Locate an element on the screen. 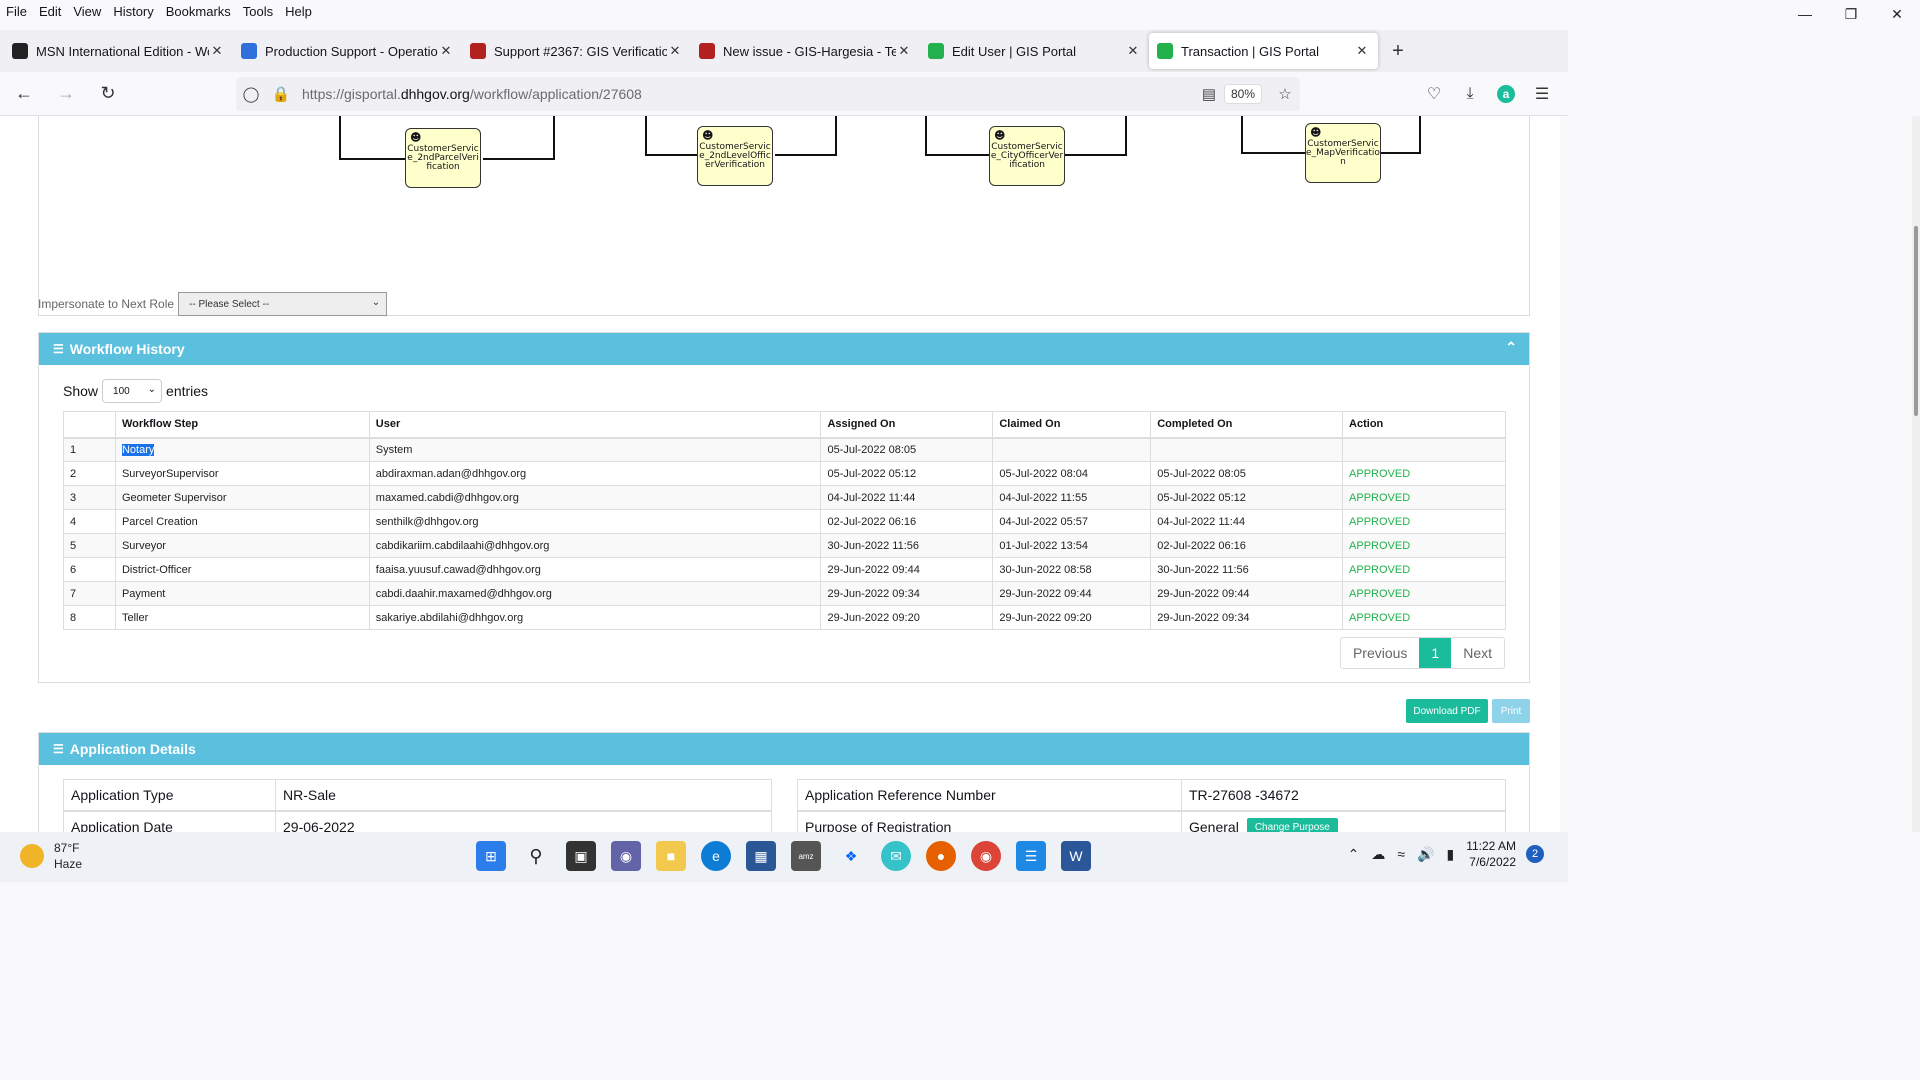 This screenshot has height=1080, width=1920. file-explorer-icon: ■ is located at coordinates (671, 856).